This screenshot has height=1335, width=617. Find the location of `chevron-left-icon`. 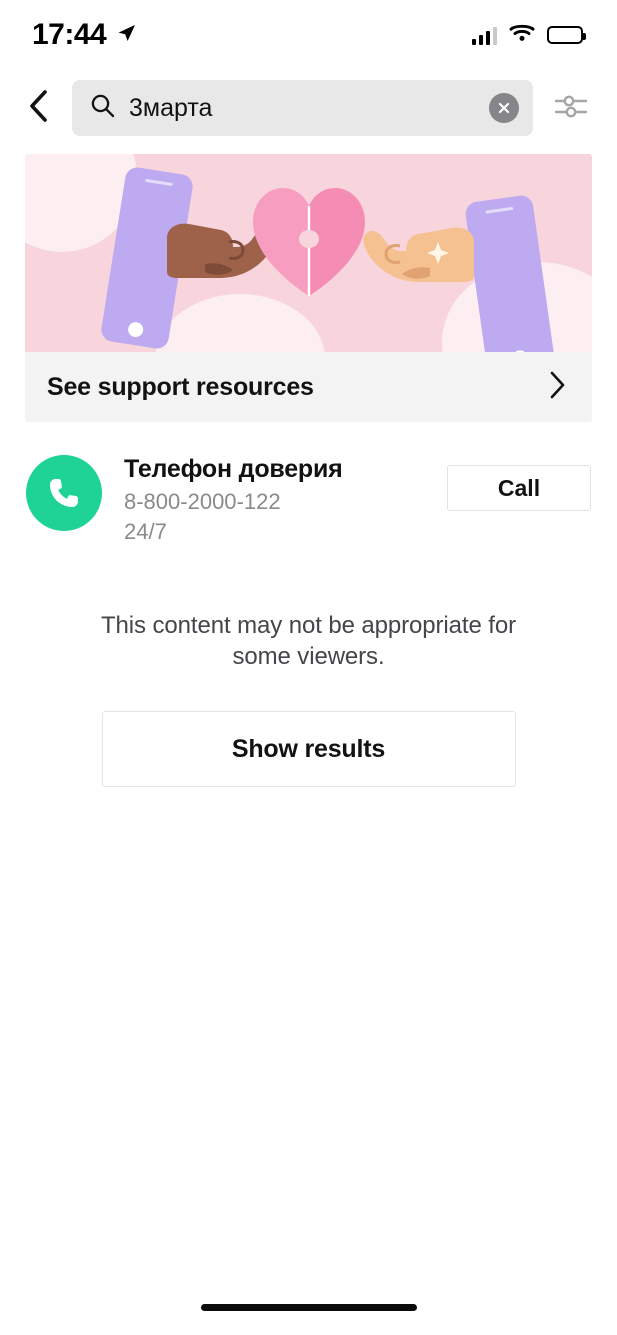

chevron-left-icon is located at coordinates (38, 108).